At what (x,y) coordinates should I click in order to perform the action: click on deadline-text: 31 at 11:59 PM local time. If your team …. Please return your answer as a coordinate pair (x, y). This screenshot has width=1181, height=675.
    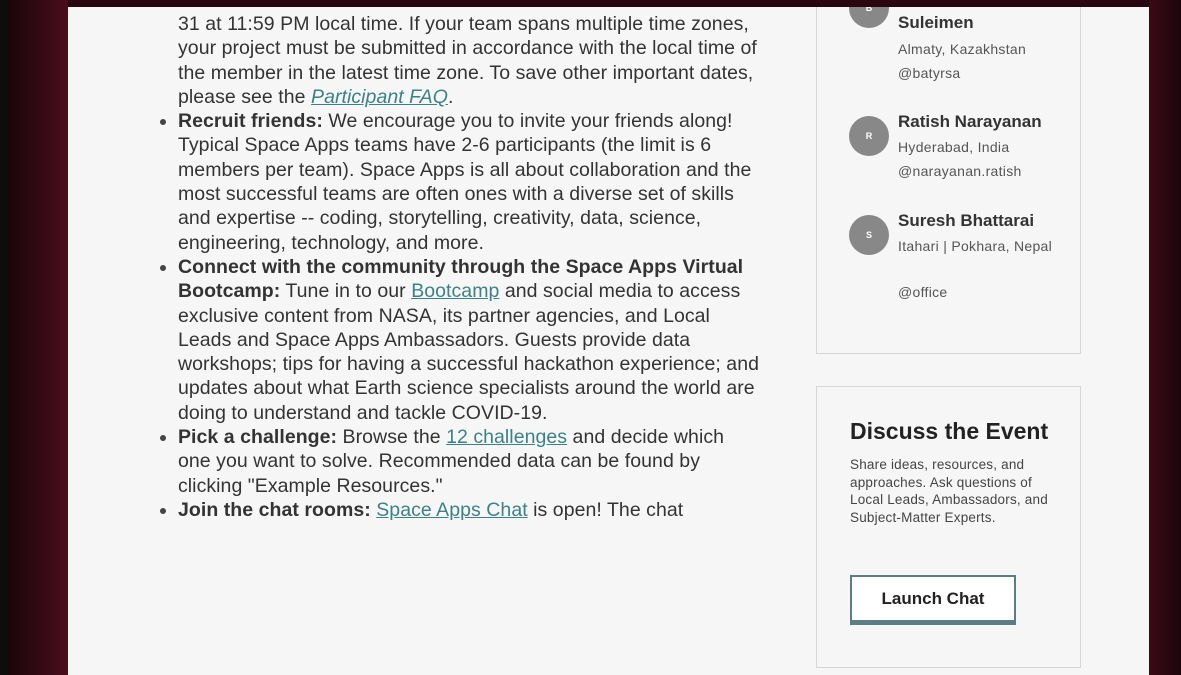
    Looking at the image, I should click on (467, 60).